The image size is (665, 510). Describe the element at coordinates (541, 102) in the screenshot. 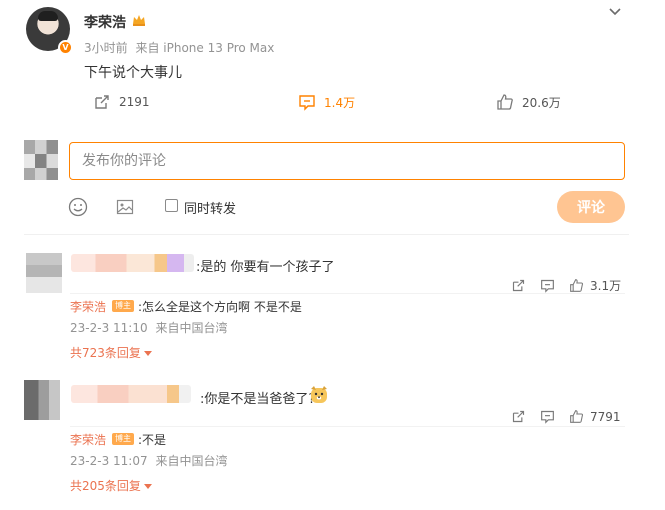

I see `like-count: 20.6万` at that location.